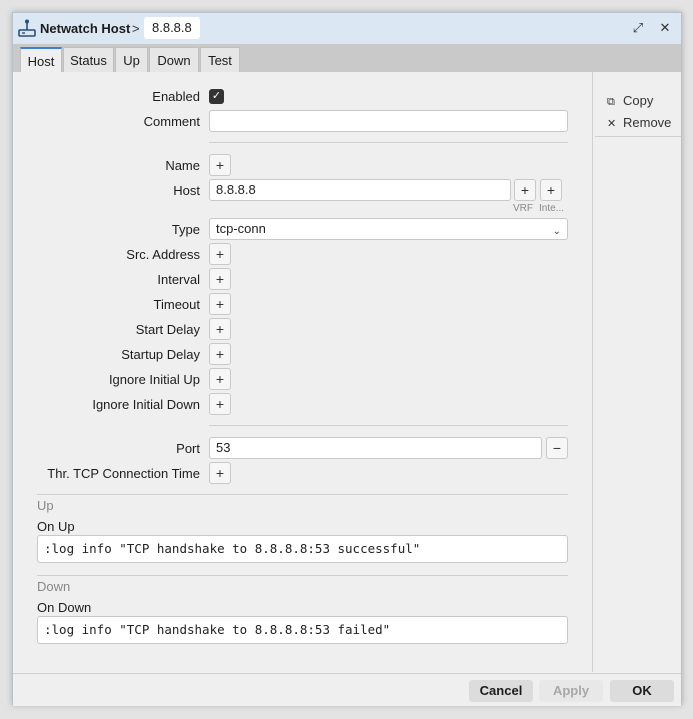  What do you see at coordinates (131, 59) in the screenshot?
I see `tab-up: Up` at bounding box center [131, 59].